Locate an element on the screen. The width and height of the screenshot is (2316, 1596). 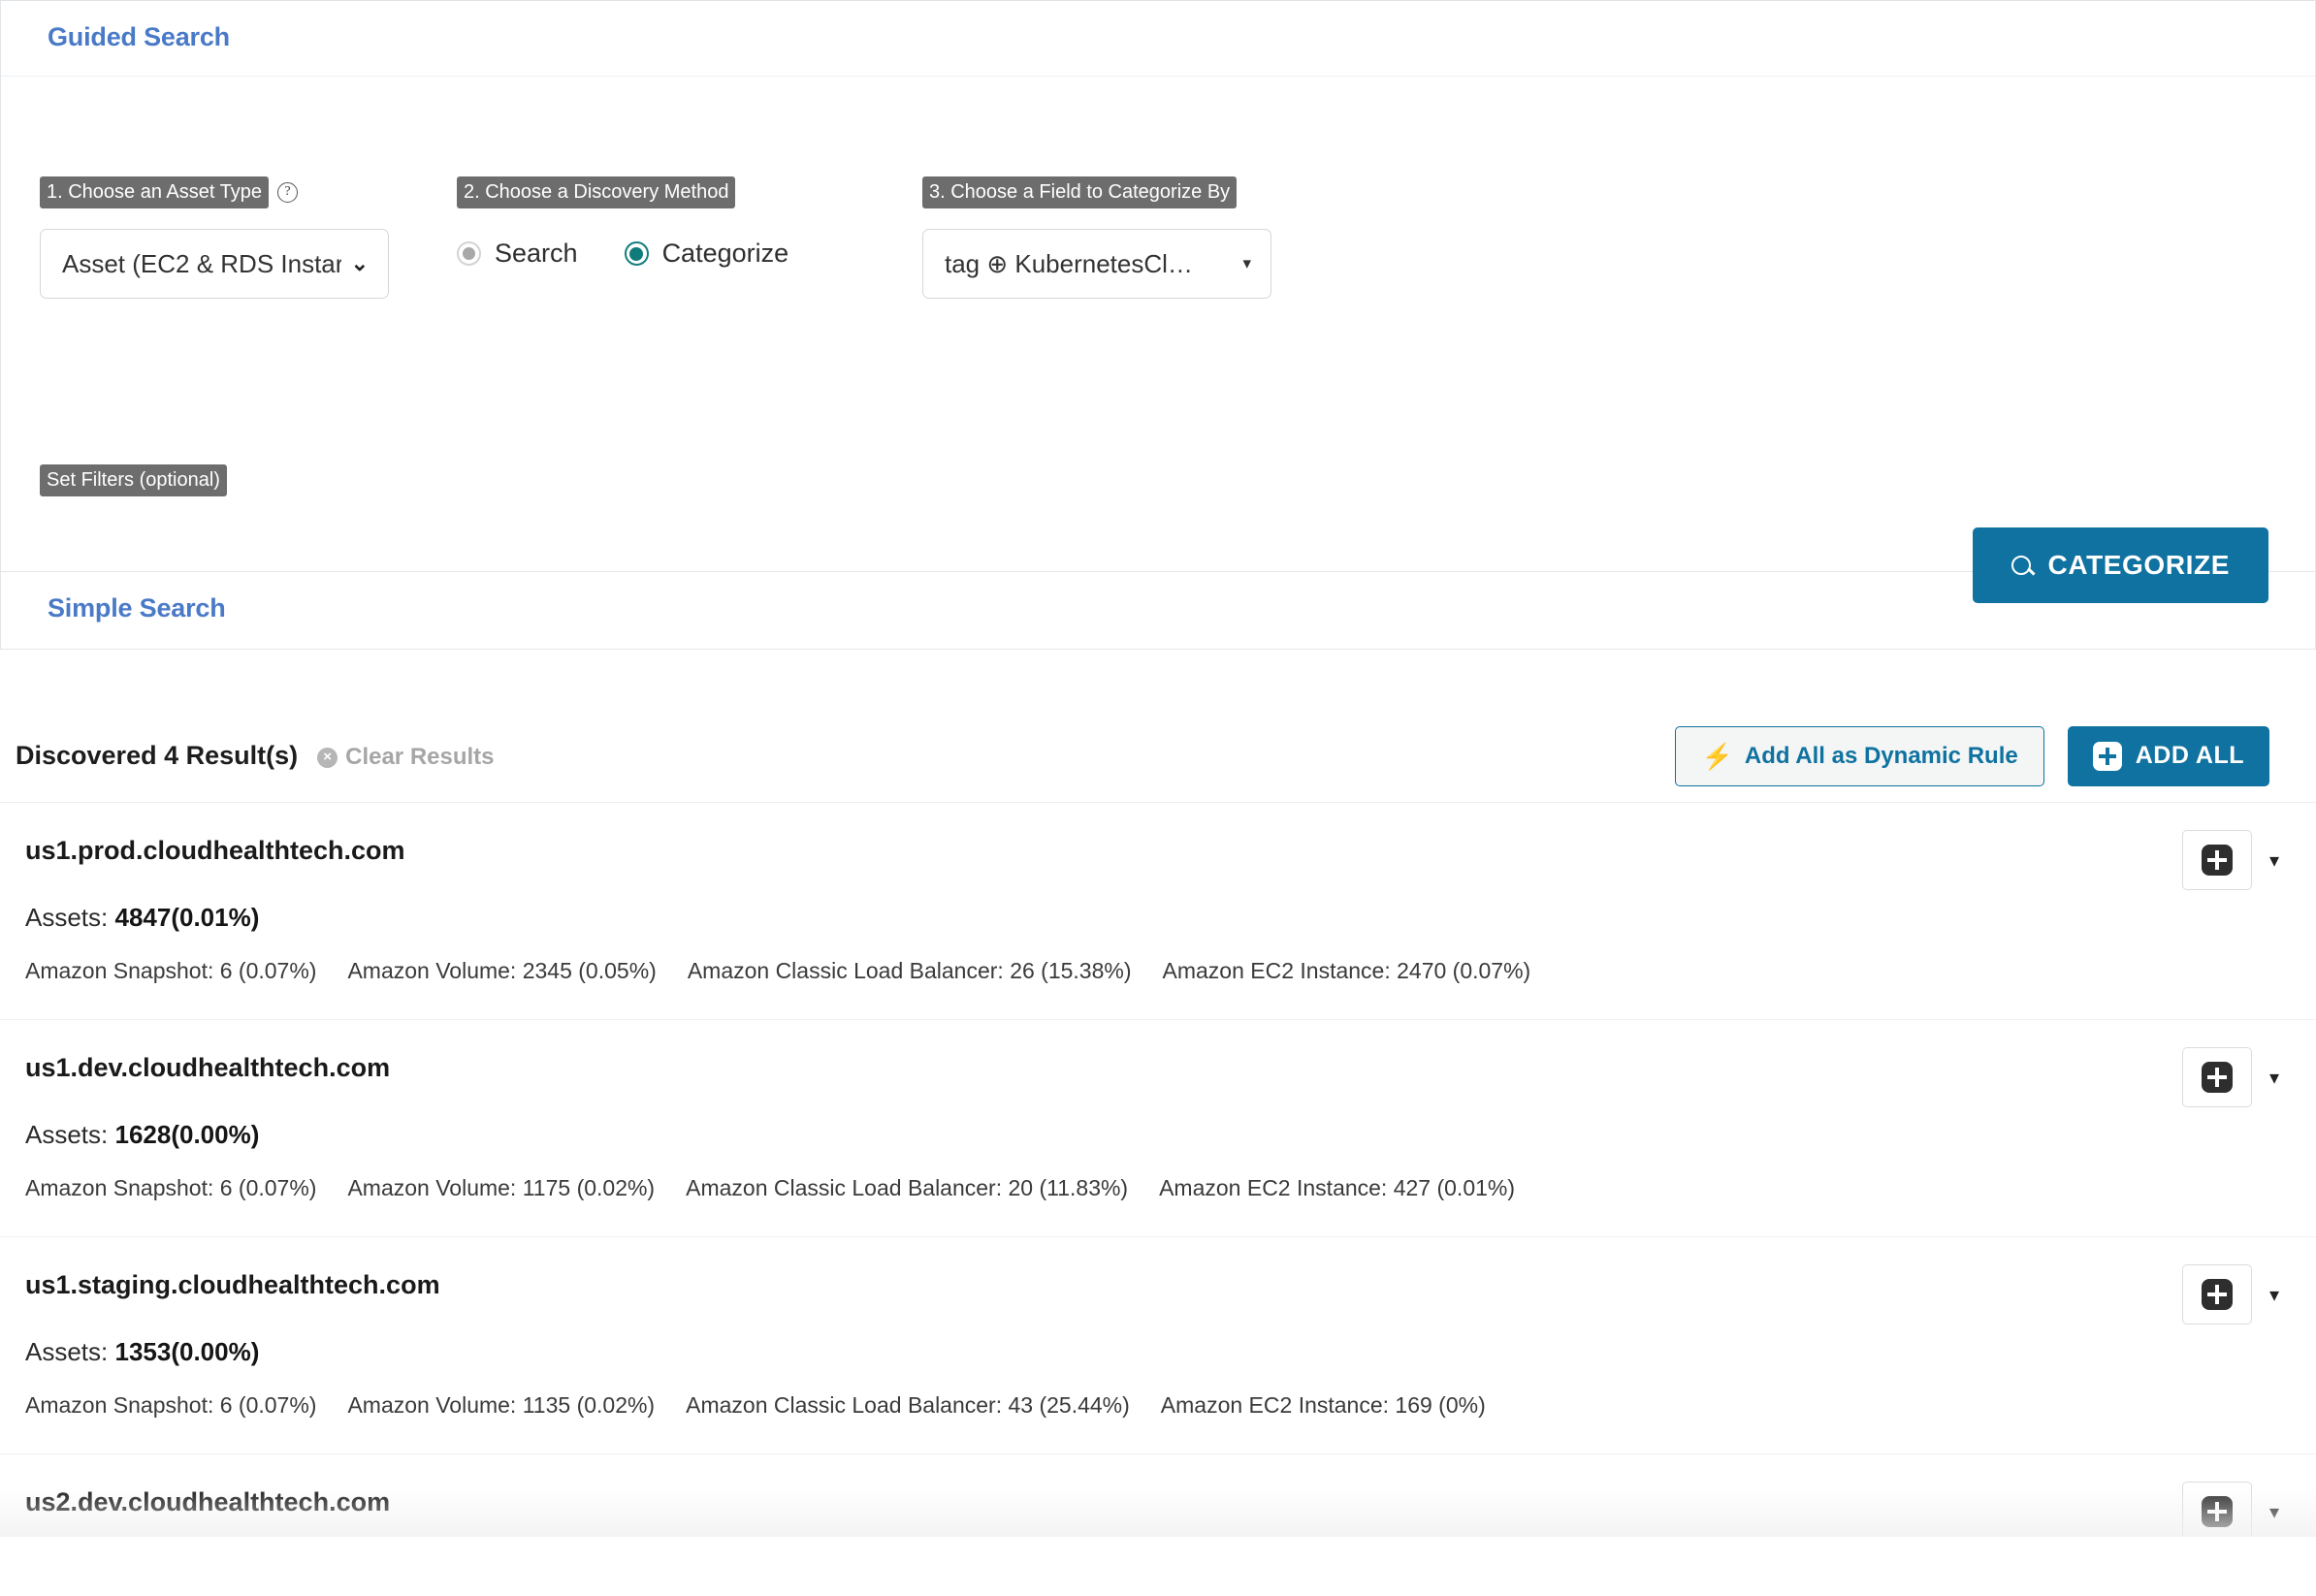
step2-label-line: 2. Choose a Discovery Method is located at coordinates (689, 192).